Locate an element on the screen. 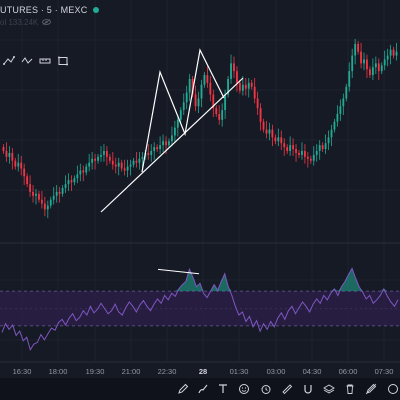  emoji-icon is located at coordinates (244, 389).